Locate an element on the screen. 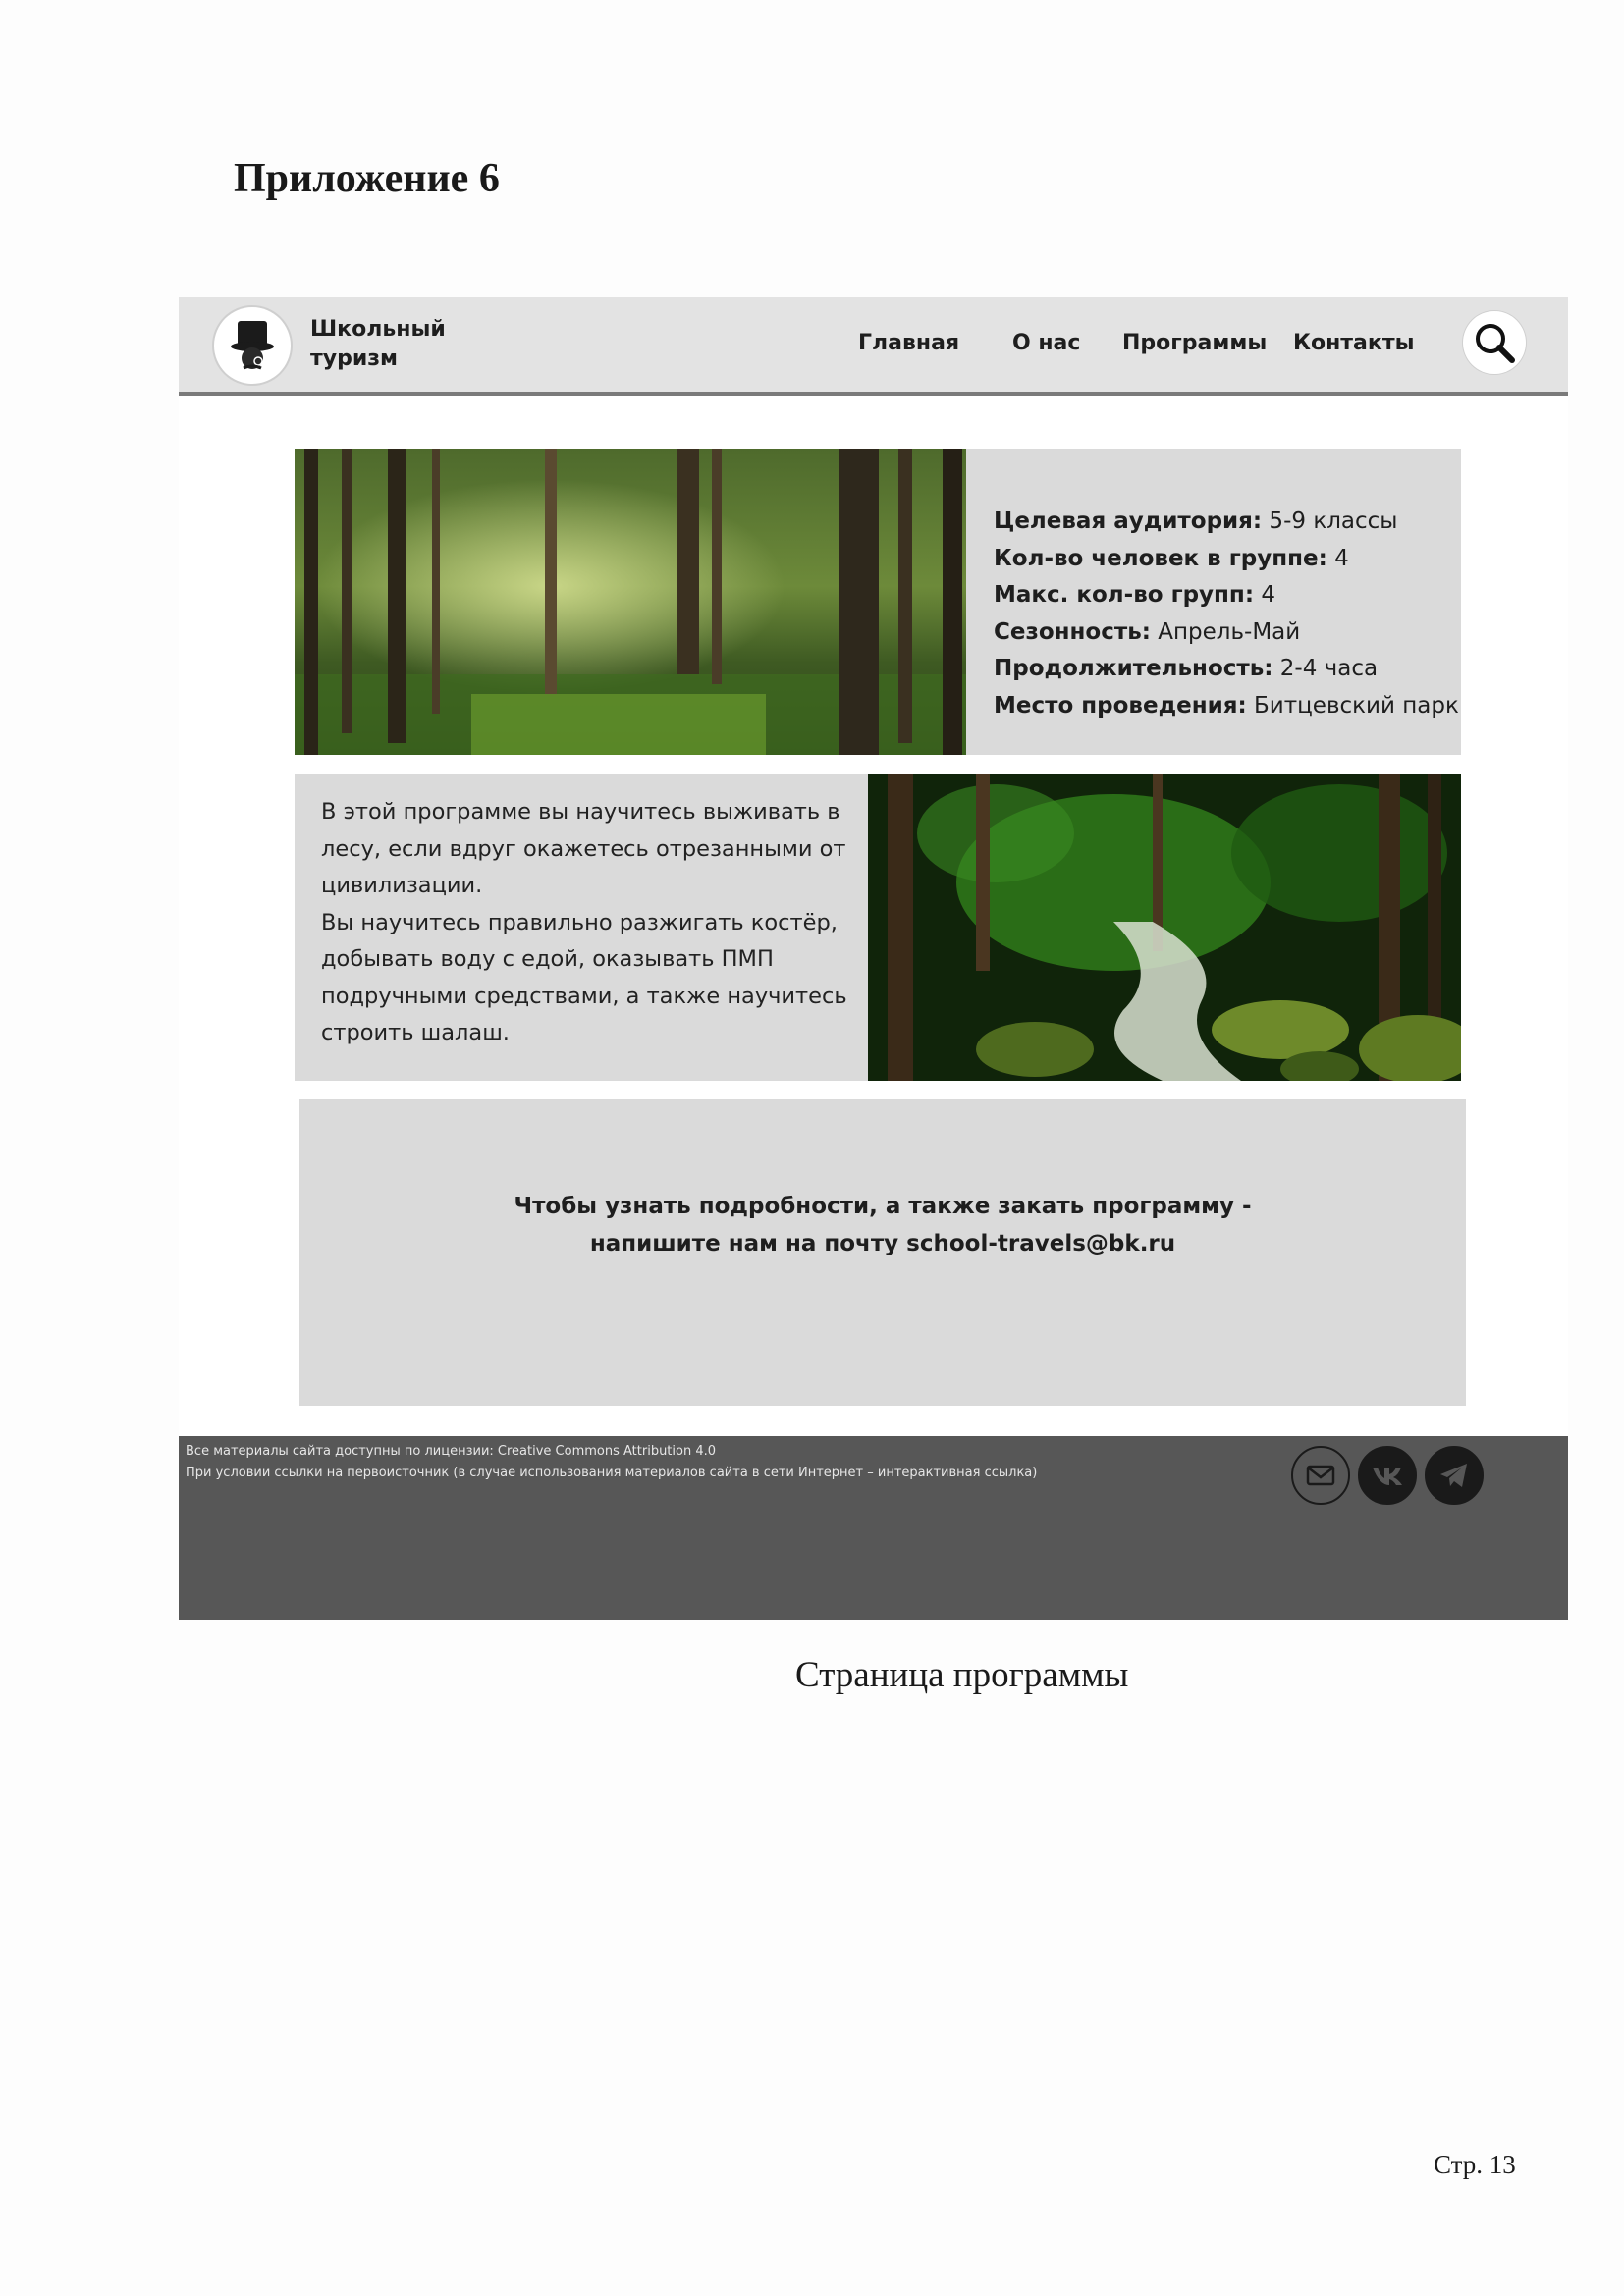  info-season: Сезонность: Апрель-Май is located at coordinates (1147, 631).